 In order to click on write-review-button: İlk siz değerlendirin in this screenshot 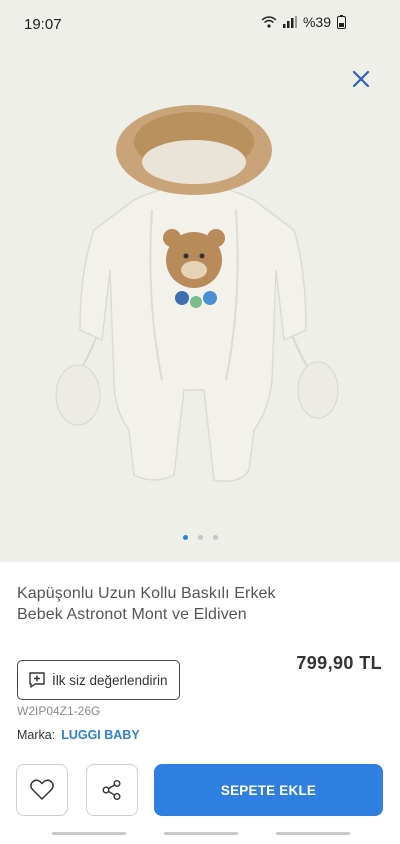, I will do `click(98, 680)`.